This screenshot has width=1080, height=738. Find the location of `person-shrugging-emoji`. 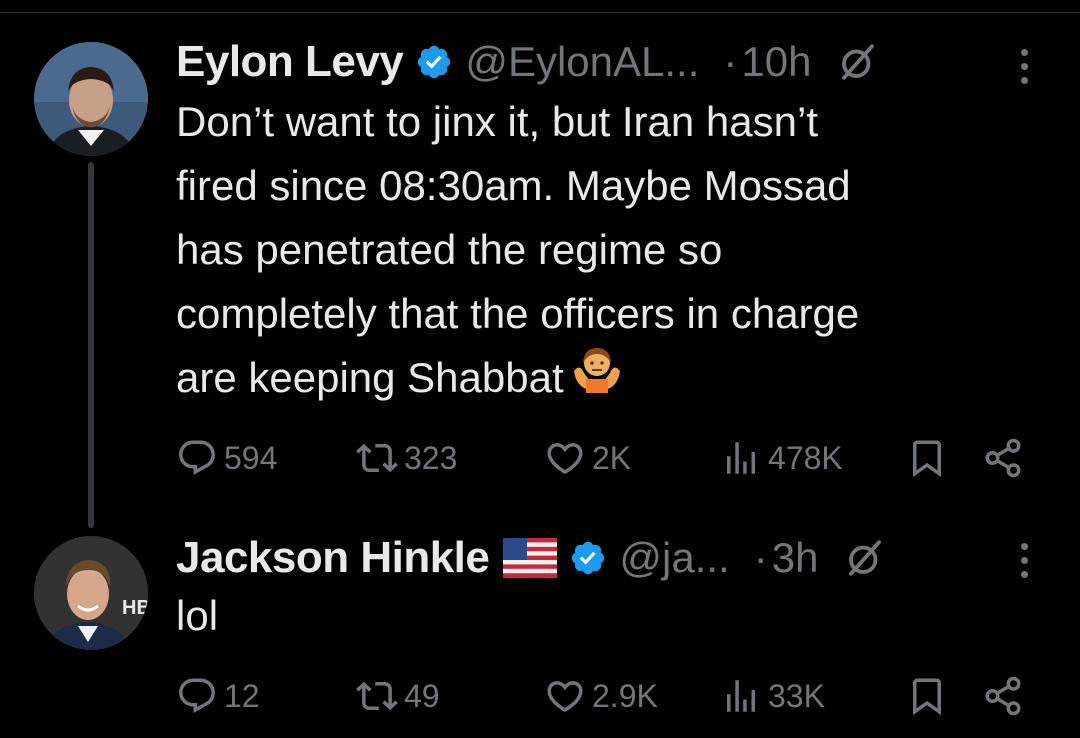

person-shrugging-emoji is located at coordinates (597, 377).